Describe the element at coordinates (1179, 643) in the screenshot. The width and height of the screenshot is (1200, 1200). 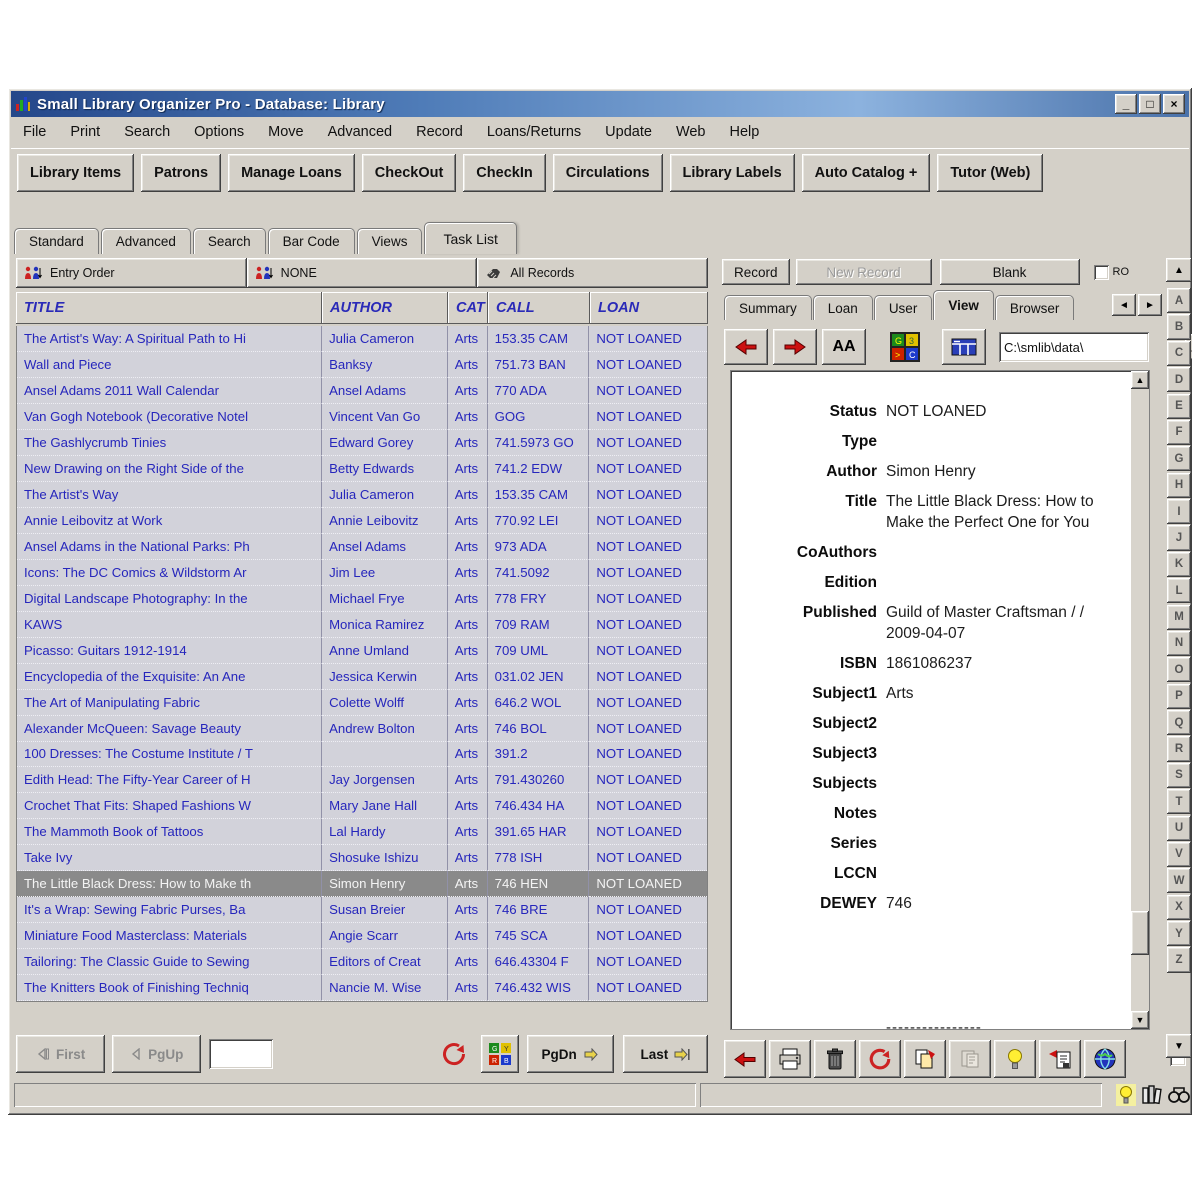
I see `letter-button: N` at that location.